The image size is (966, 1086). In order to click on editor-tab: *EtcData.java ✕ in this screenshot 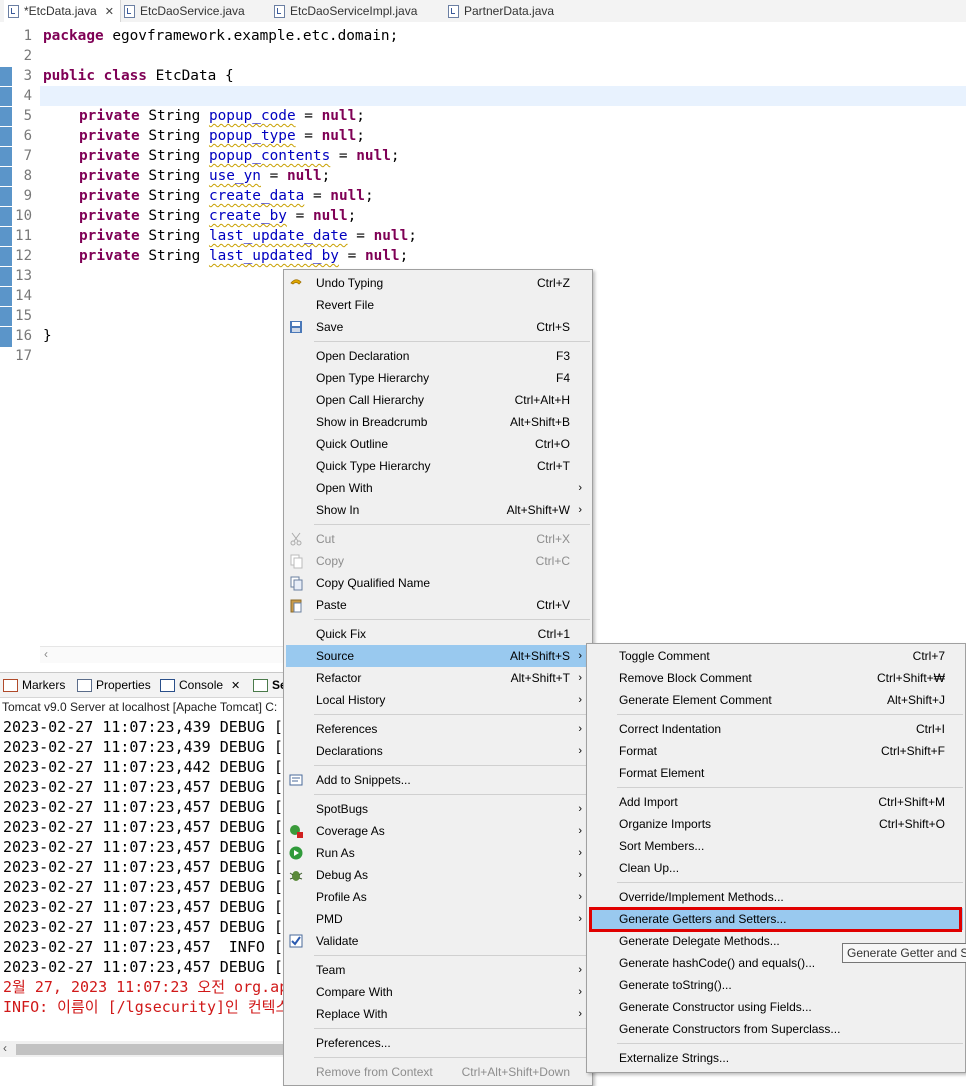, I will do `click(62, 11)`.